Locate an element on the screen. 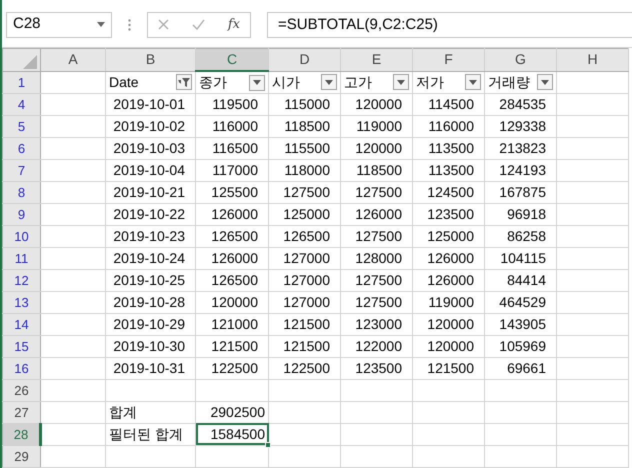 The height and width of the screenshot is (468, 632). table-cell: 2019-10-04 is located at coordinates (151, 171).